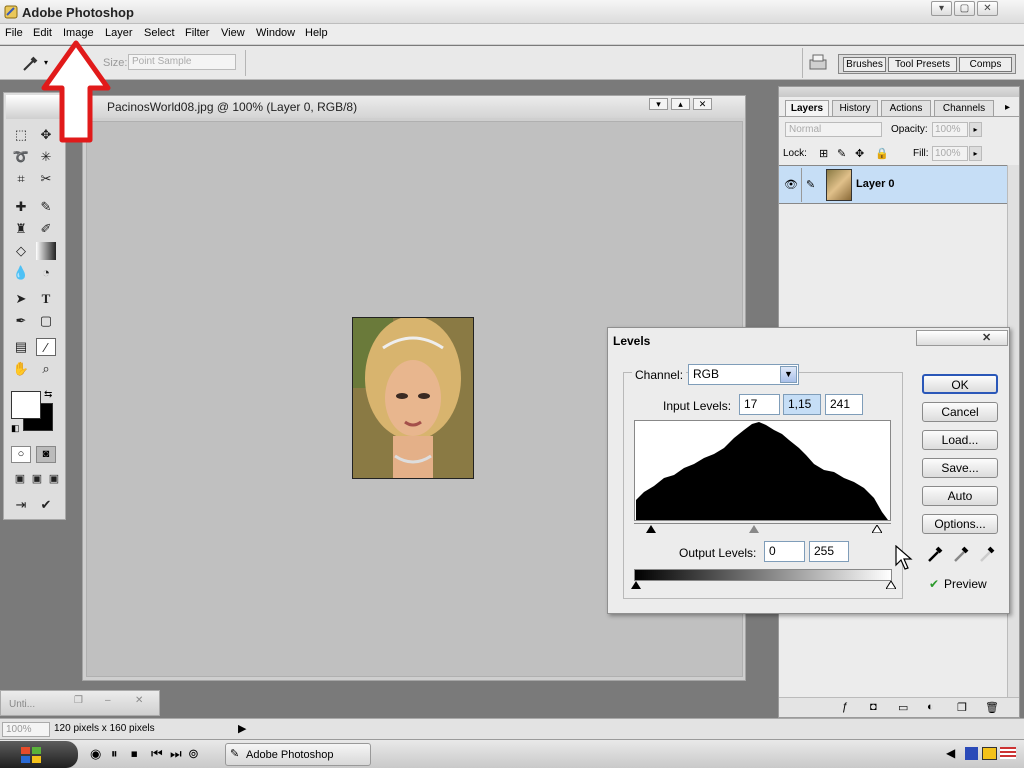 The image size is (1024, 768). Describe the element at coordinates (873, 707) in the screenshot. I see `layer-mask-icon: ◘` at that location.